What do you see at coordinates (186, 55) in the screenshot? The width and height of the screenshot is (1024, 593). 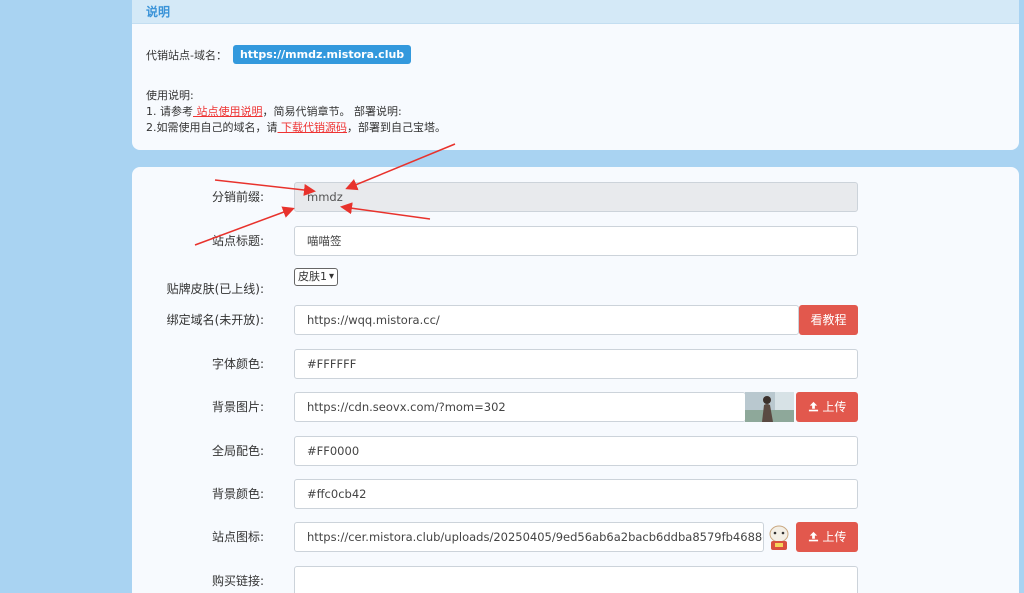 I see `domain-label: 代销站点-域名：` at bounding box center [186, 55].